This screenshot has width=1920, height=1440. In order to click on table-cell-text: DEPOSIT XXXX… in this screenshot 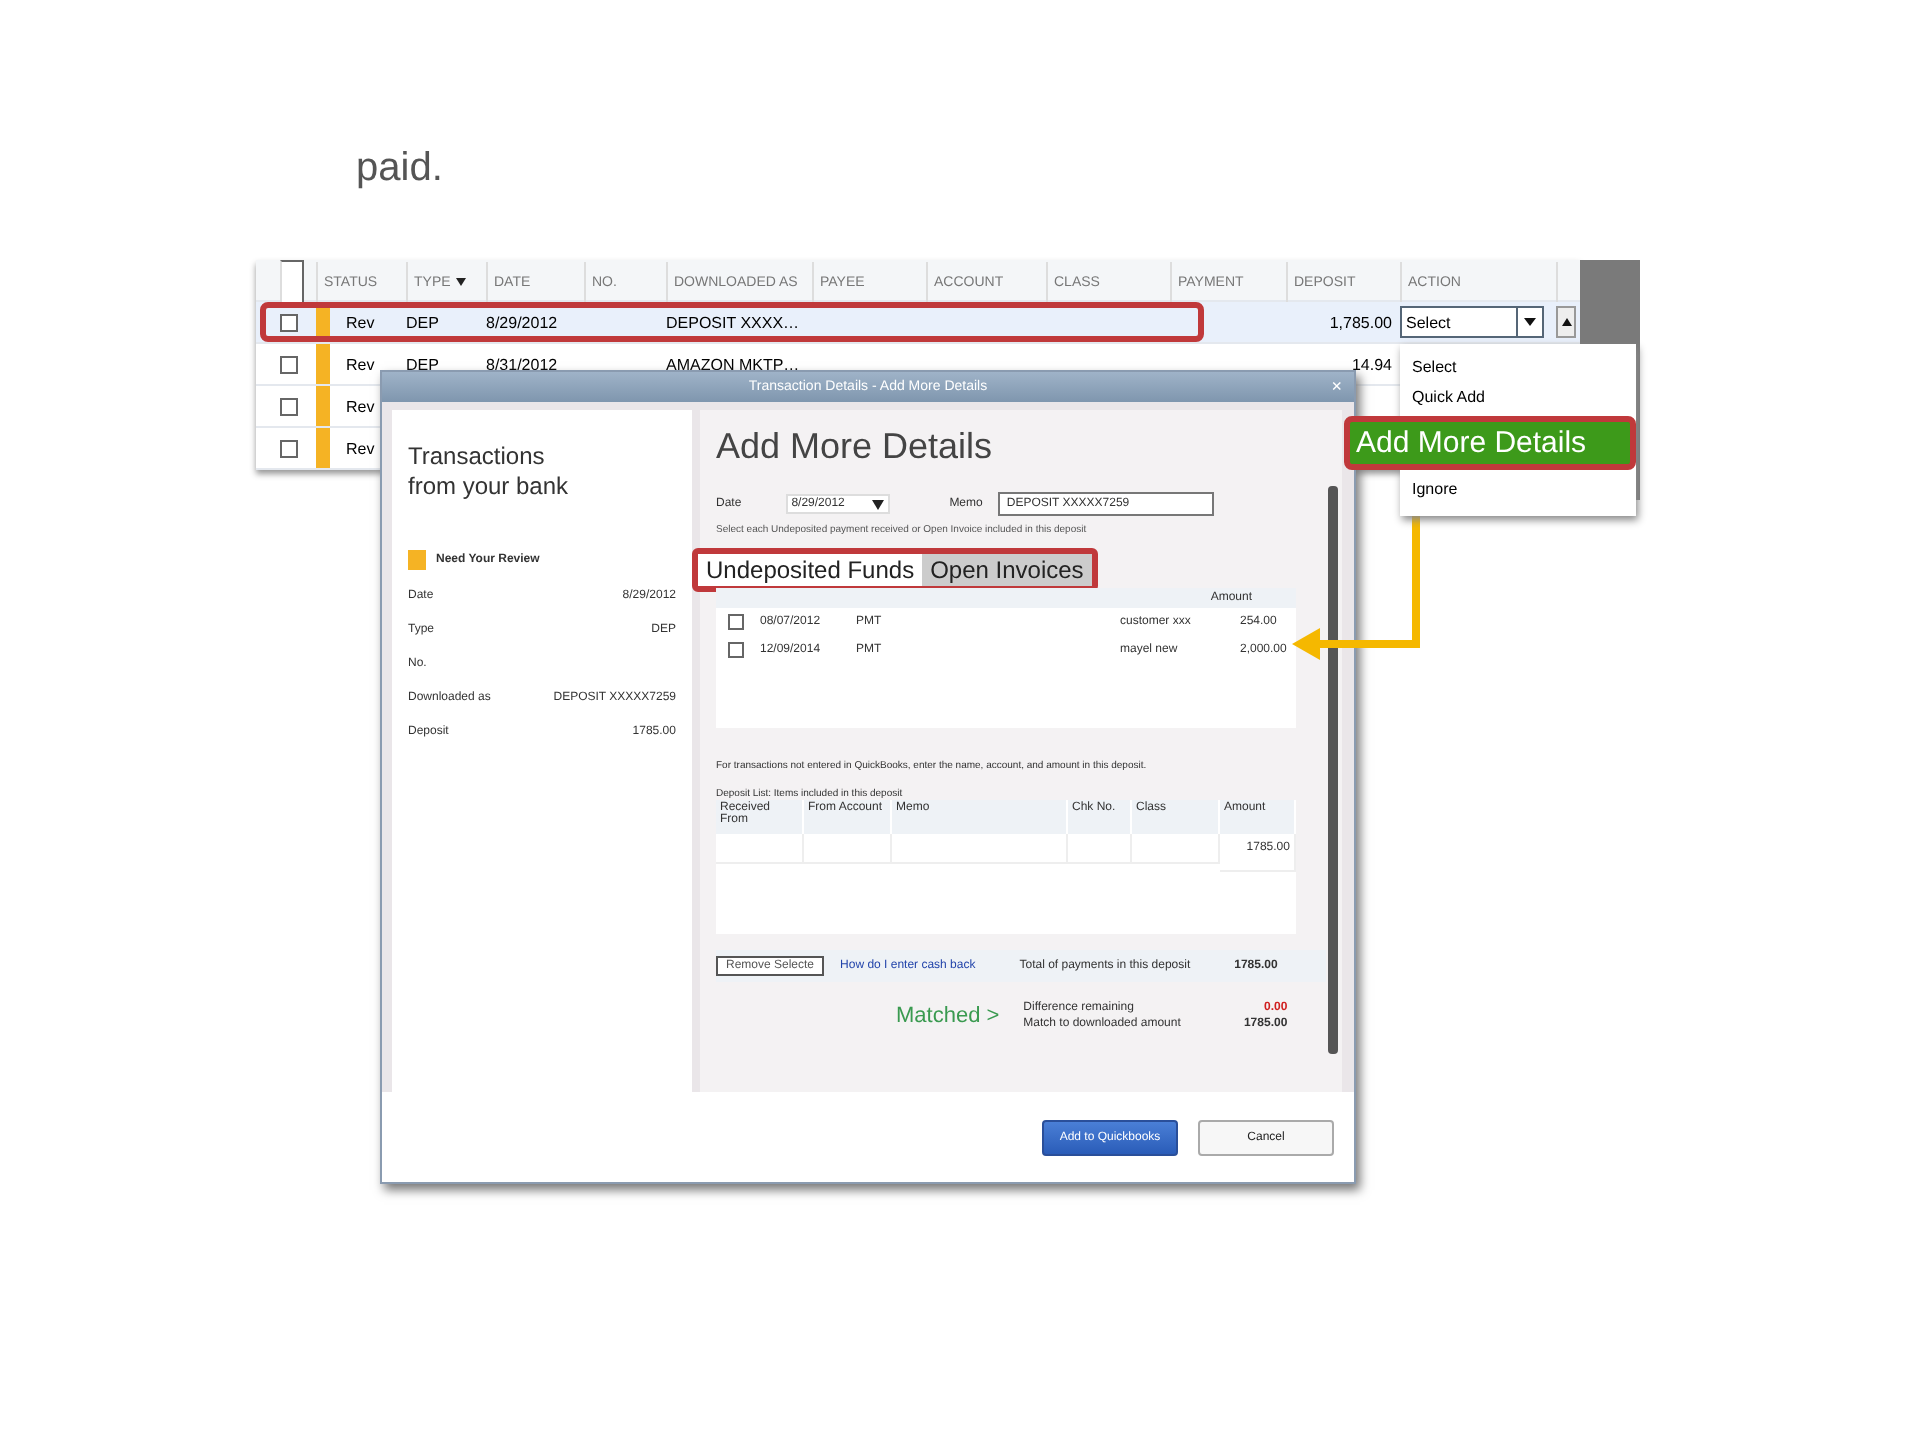, I will do `click(734, 322)`.